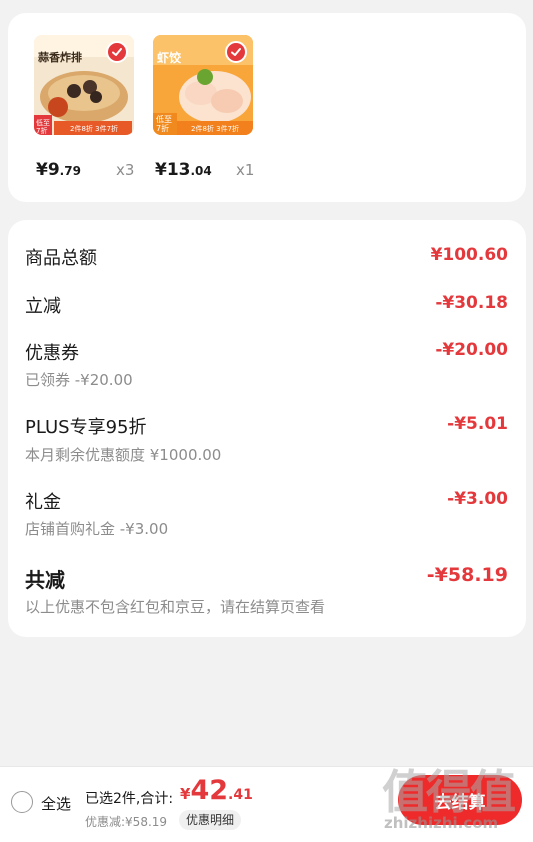  Describe the element at coordinates (185, 794) in the screenshot. I see `total-currency: ¥` at that location.